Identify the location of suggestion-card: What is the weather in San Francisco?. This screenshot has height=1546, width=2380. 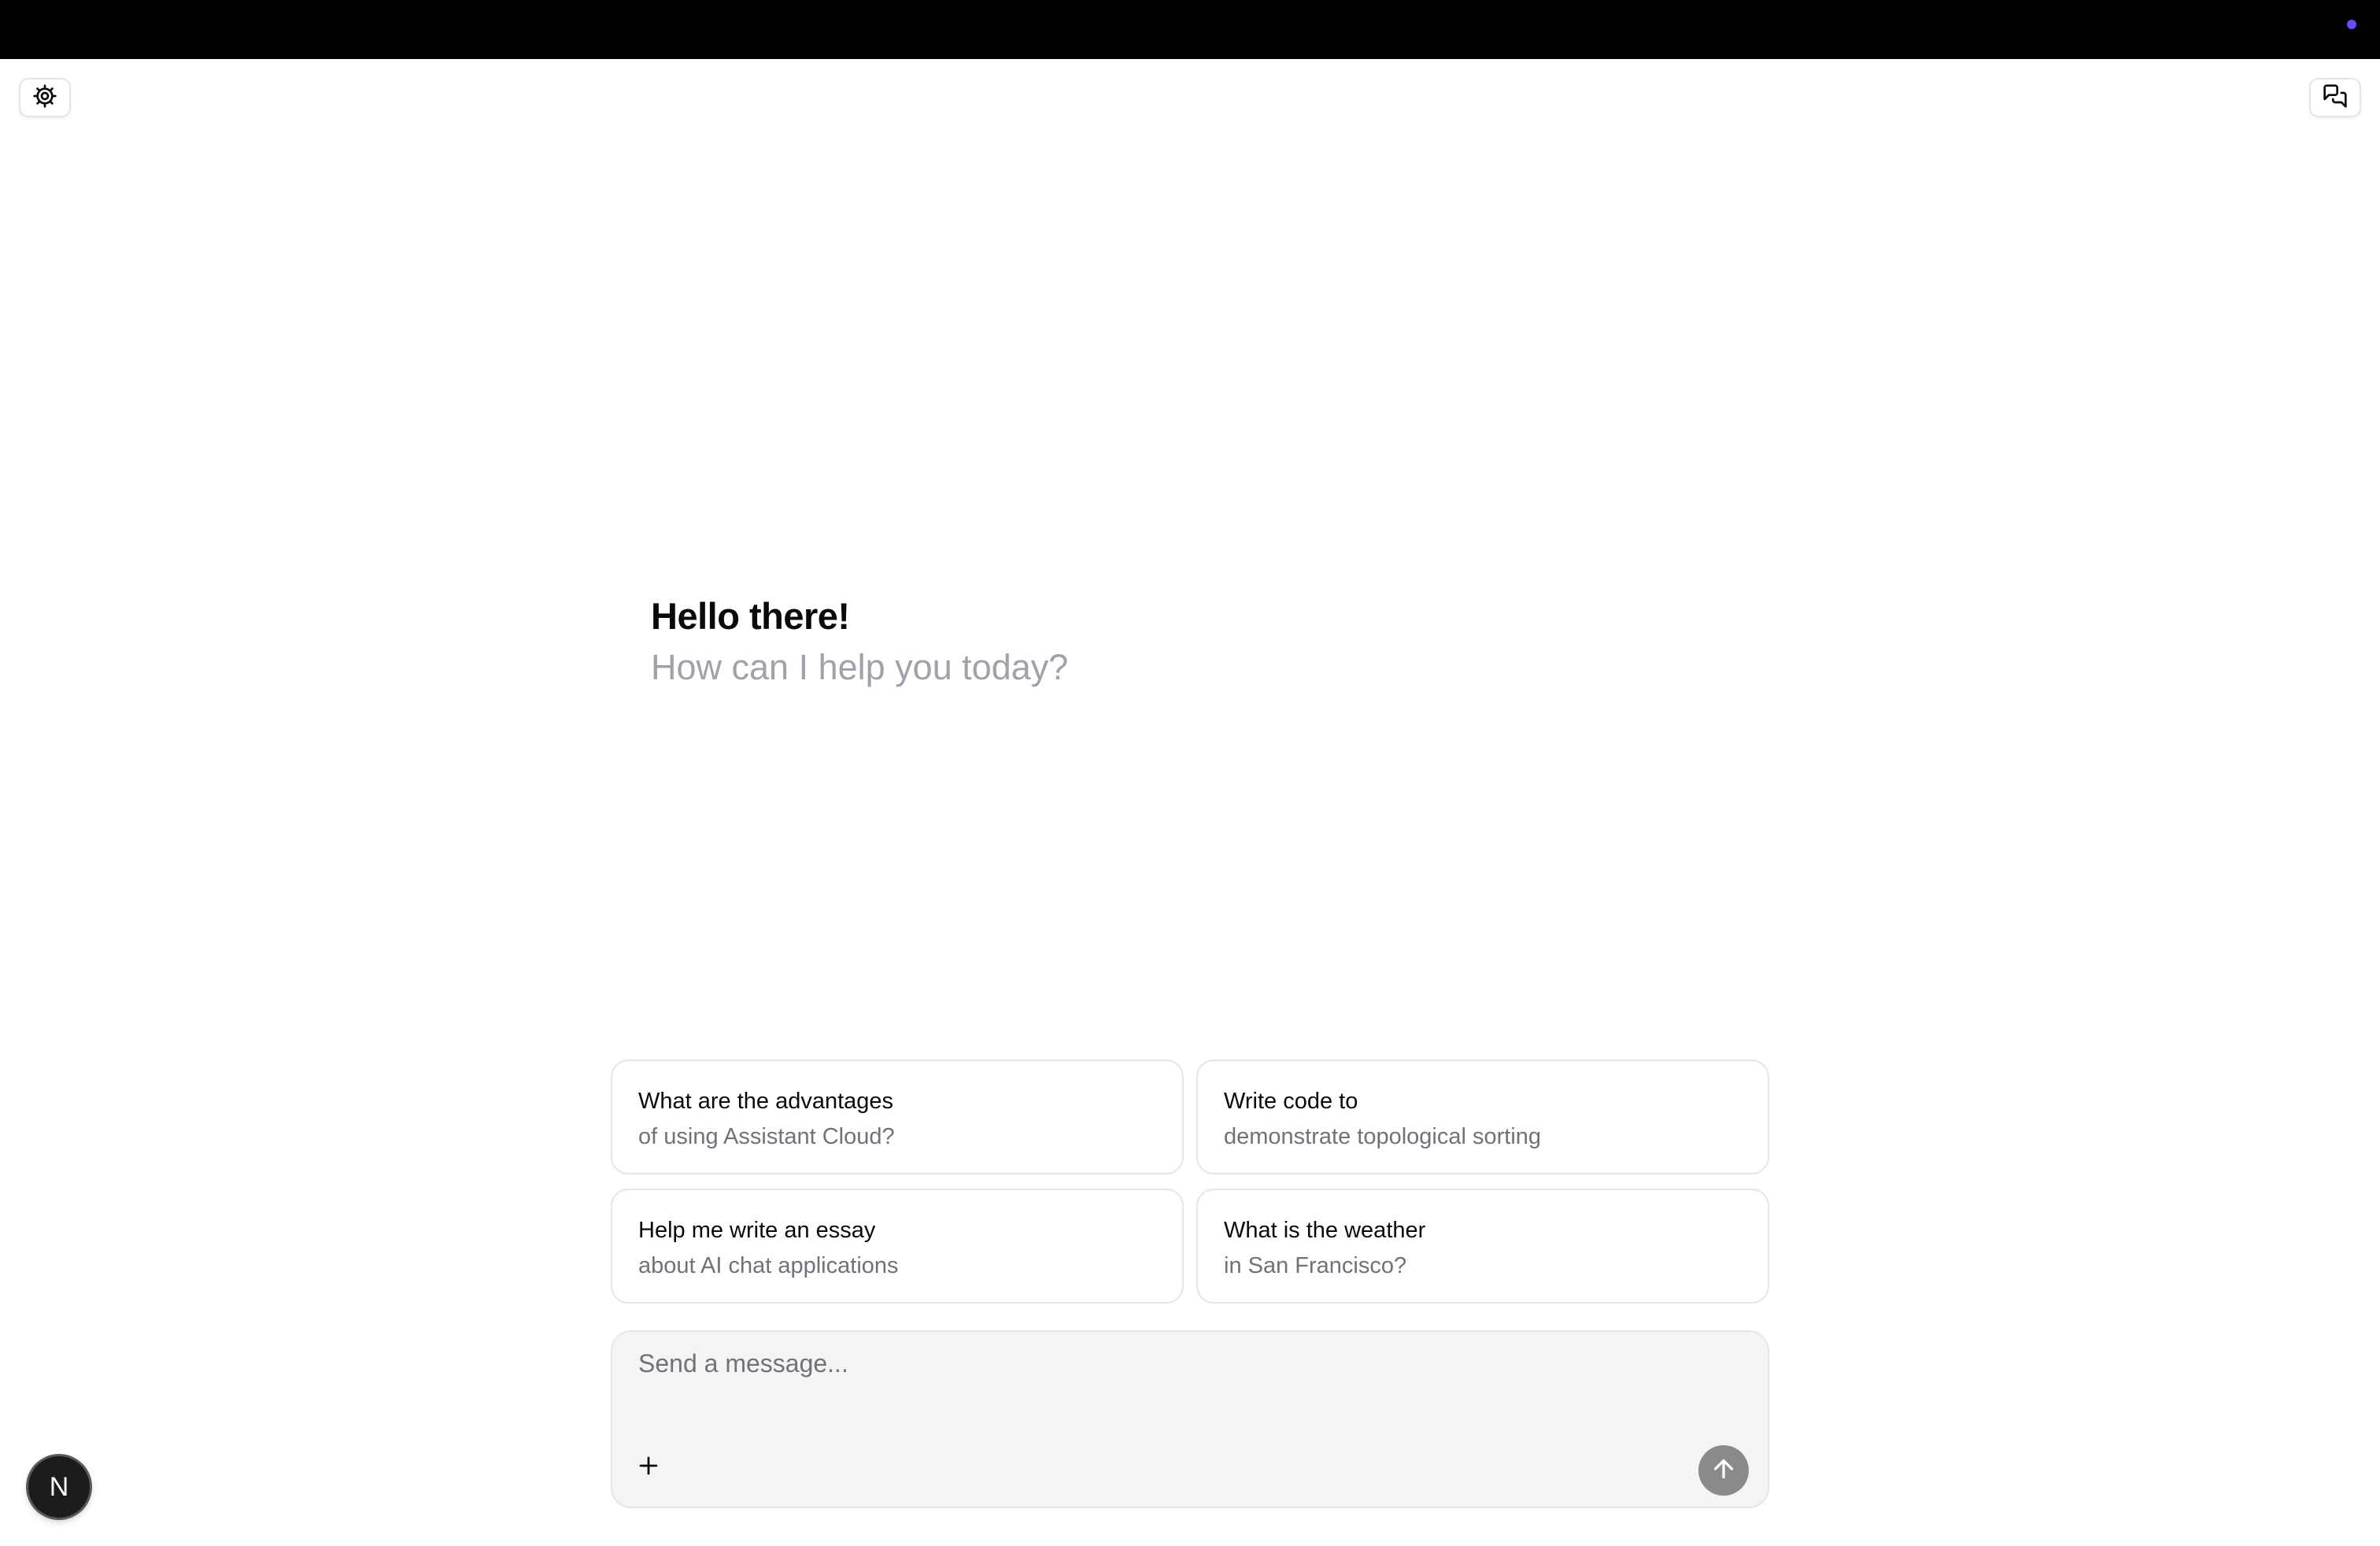
(1482, 1246).